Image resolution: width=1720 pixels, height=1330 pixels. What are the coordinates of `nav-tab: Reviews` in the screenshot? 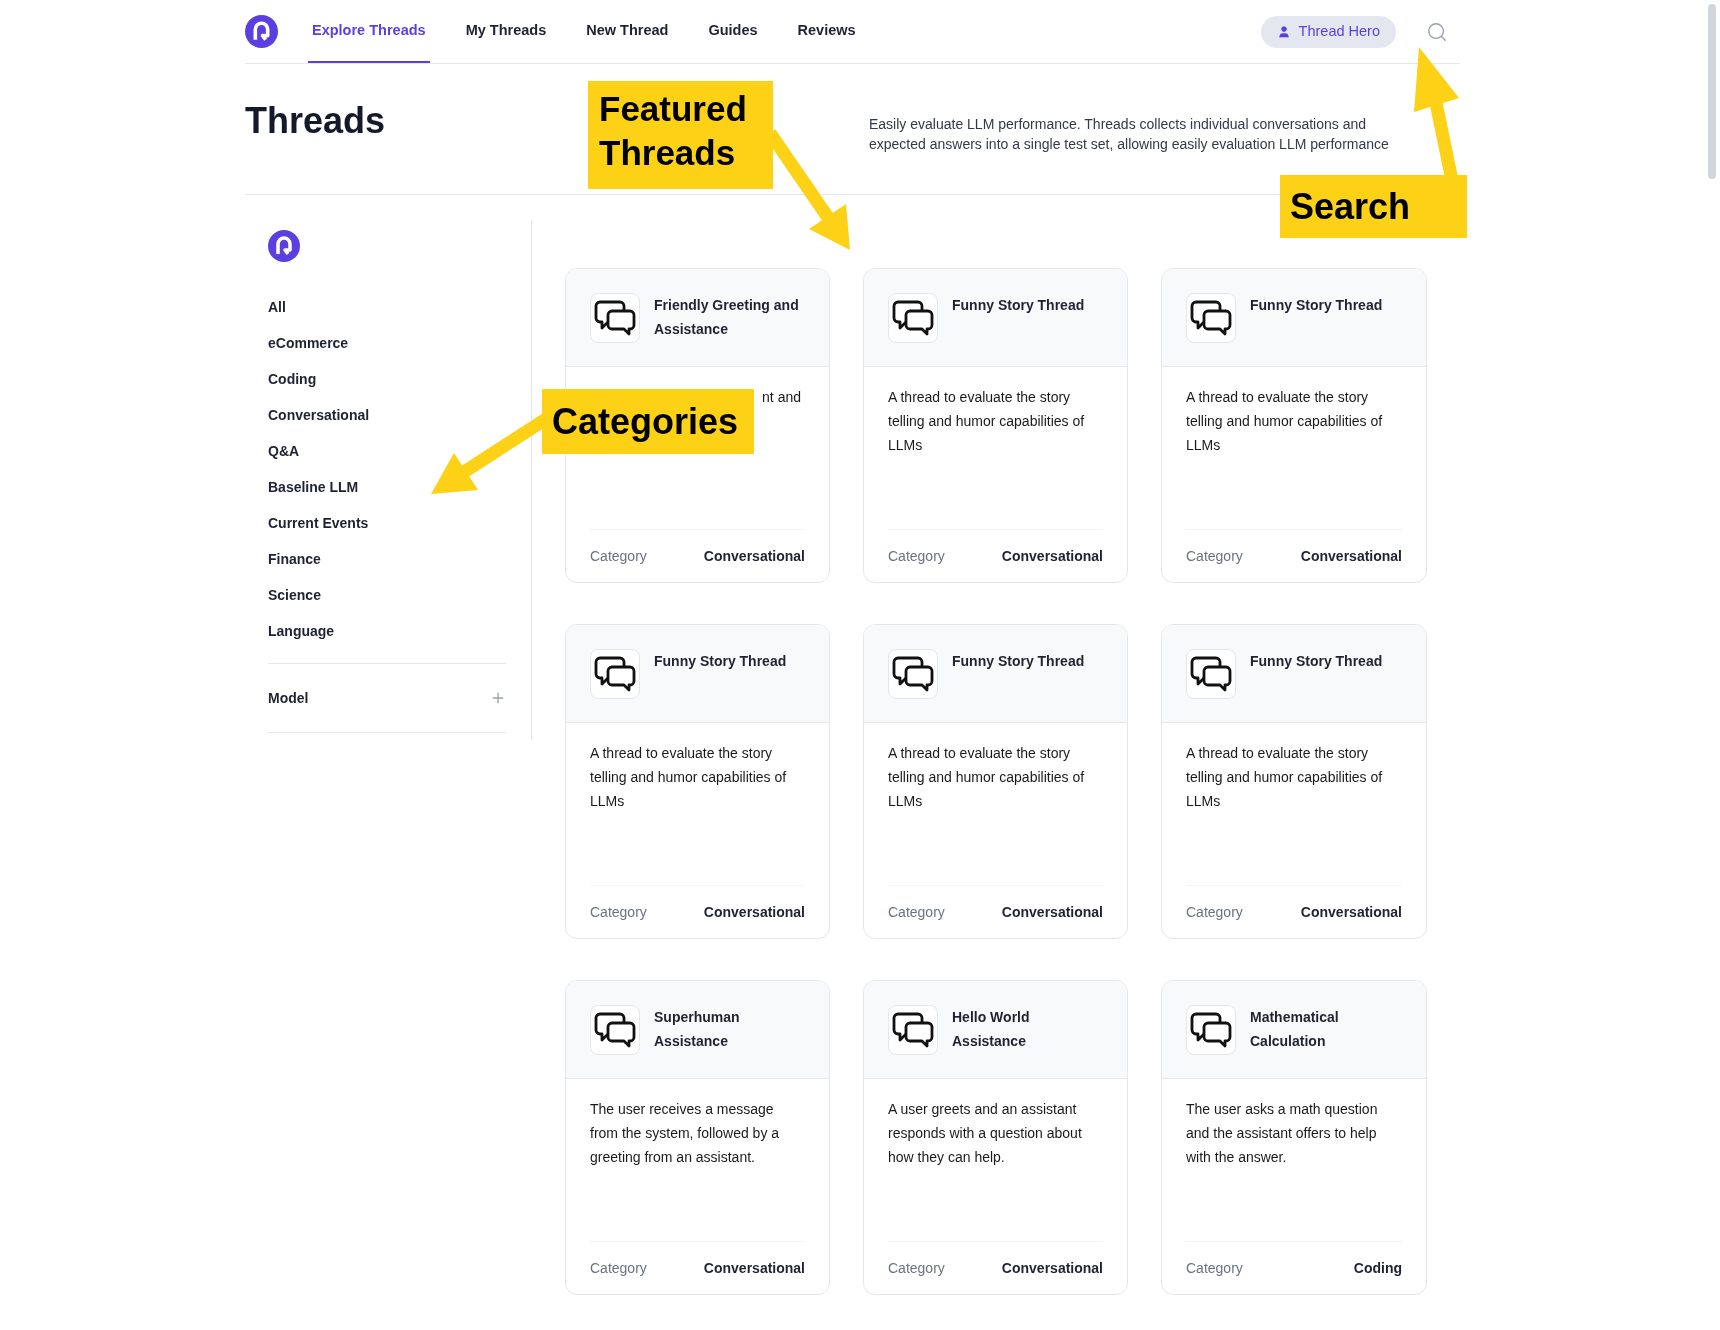 It's located at (826, 31).